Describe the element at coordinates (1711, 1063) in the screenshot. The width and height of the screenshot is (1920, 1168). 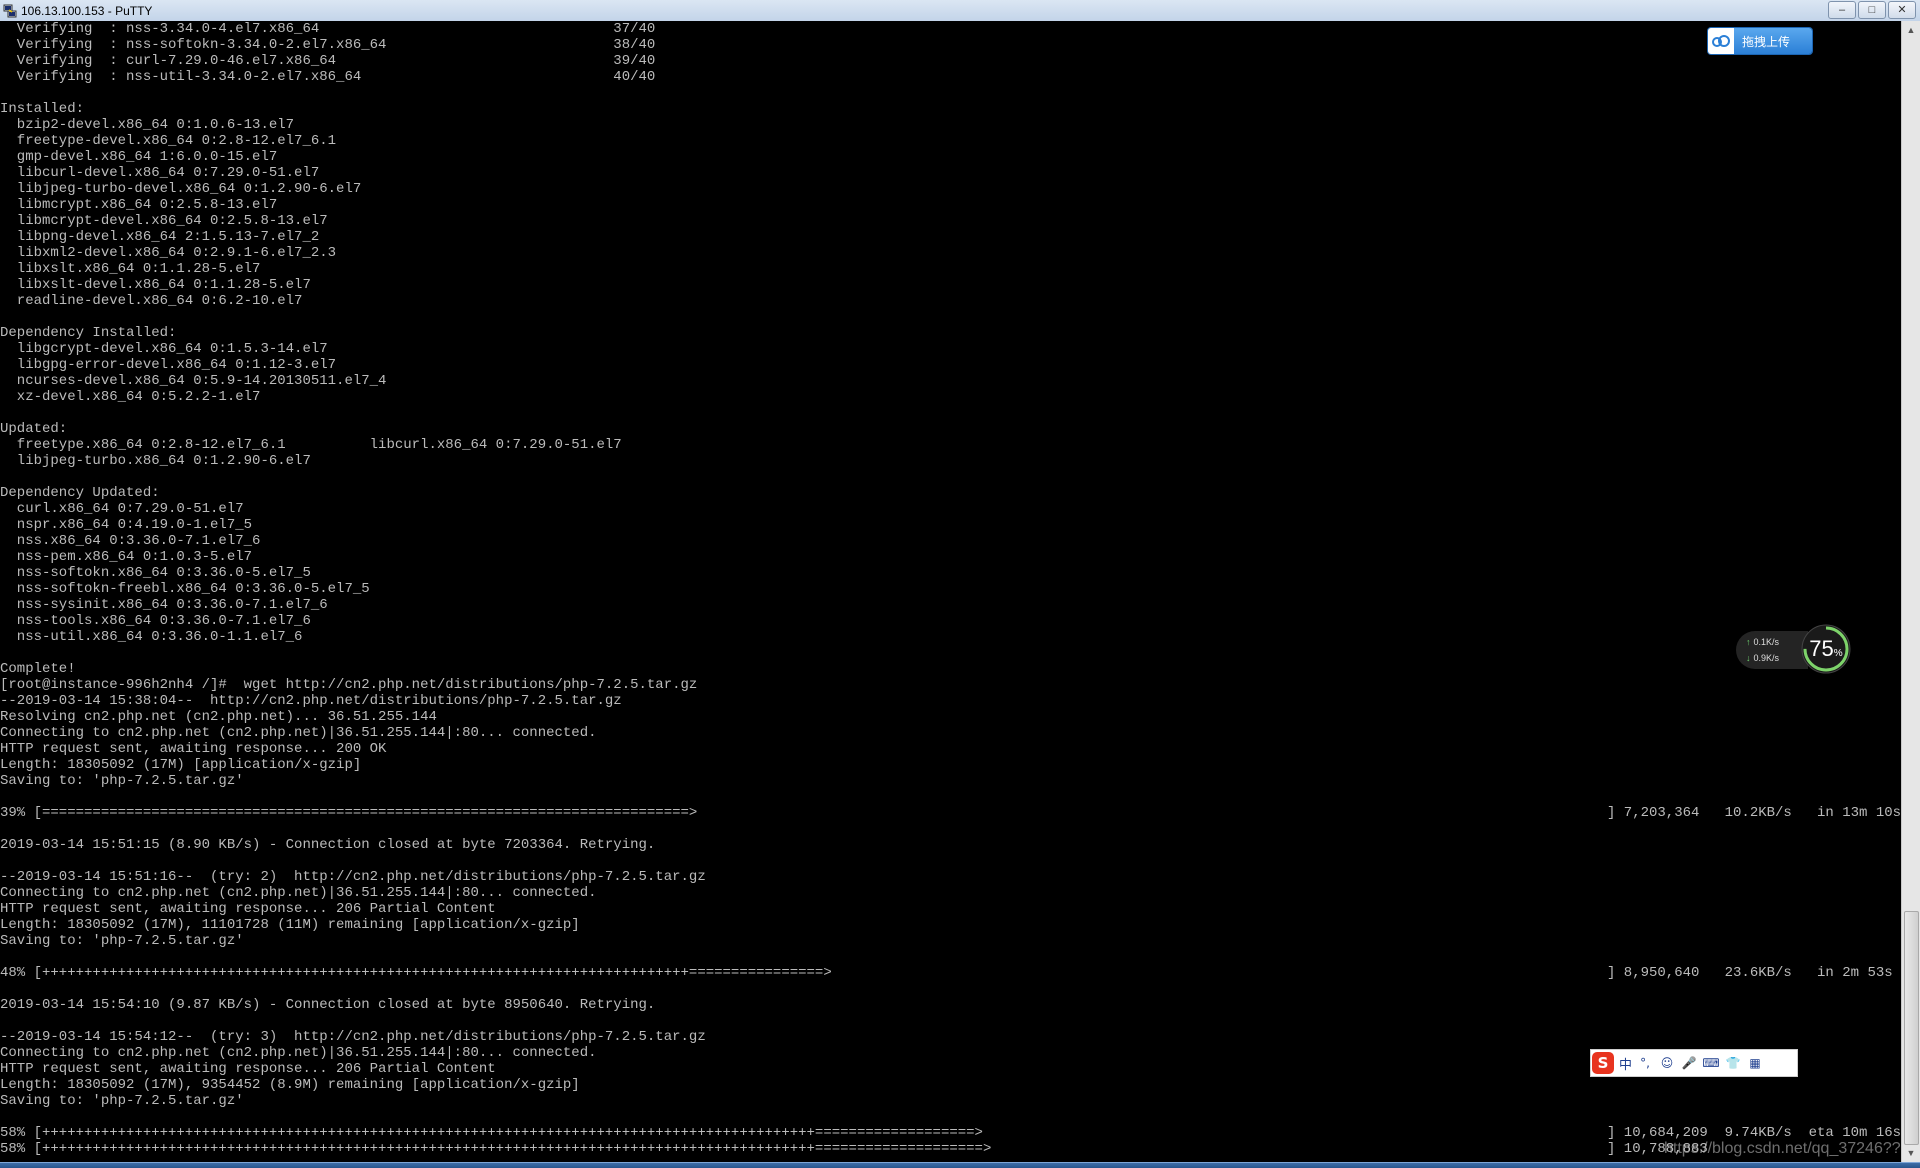
I see `ime-keyboard-icon: ⌨` at that location.